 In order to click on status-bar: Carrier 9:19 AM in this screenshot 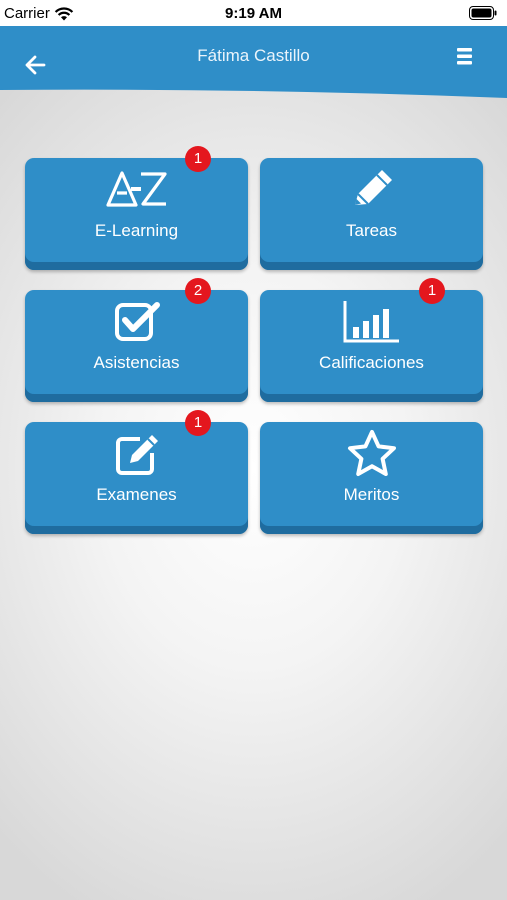, I will do `click(253, 13)`.